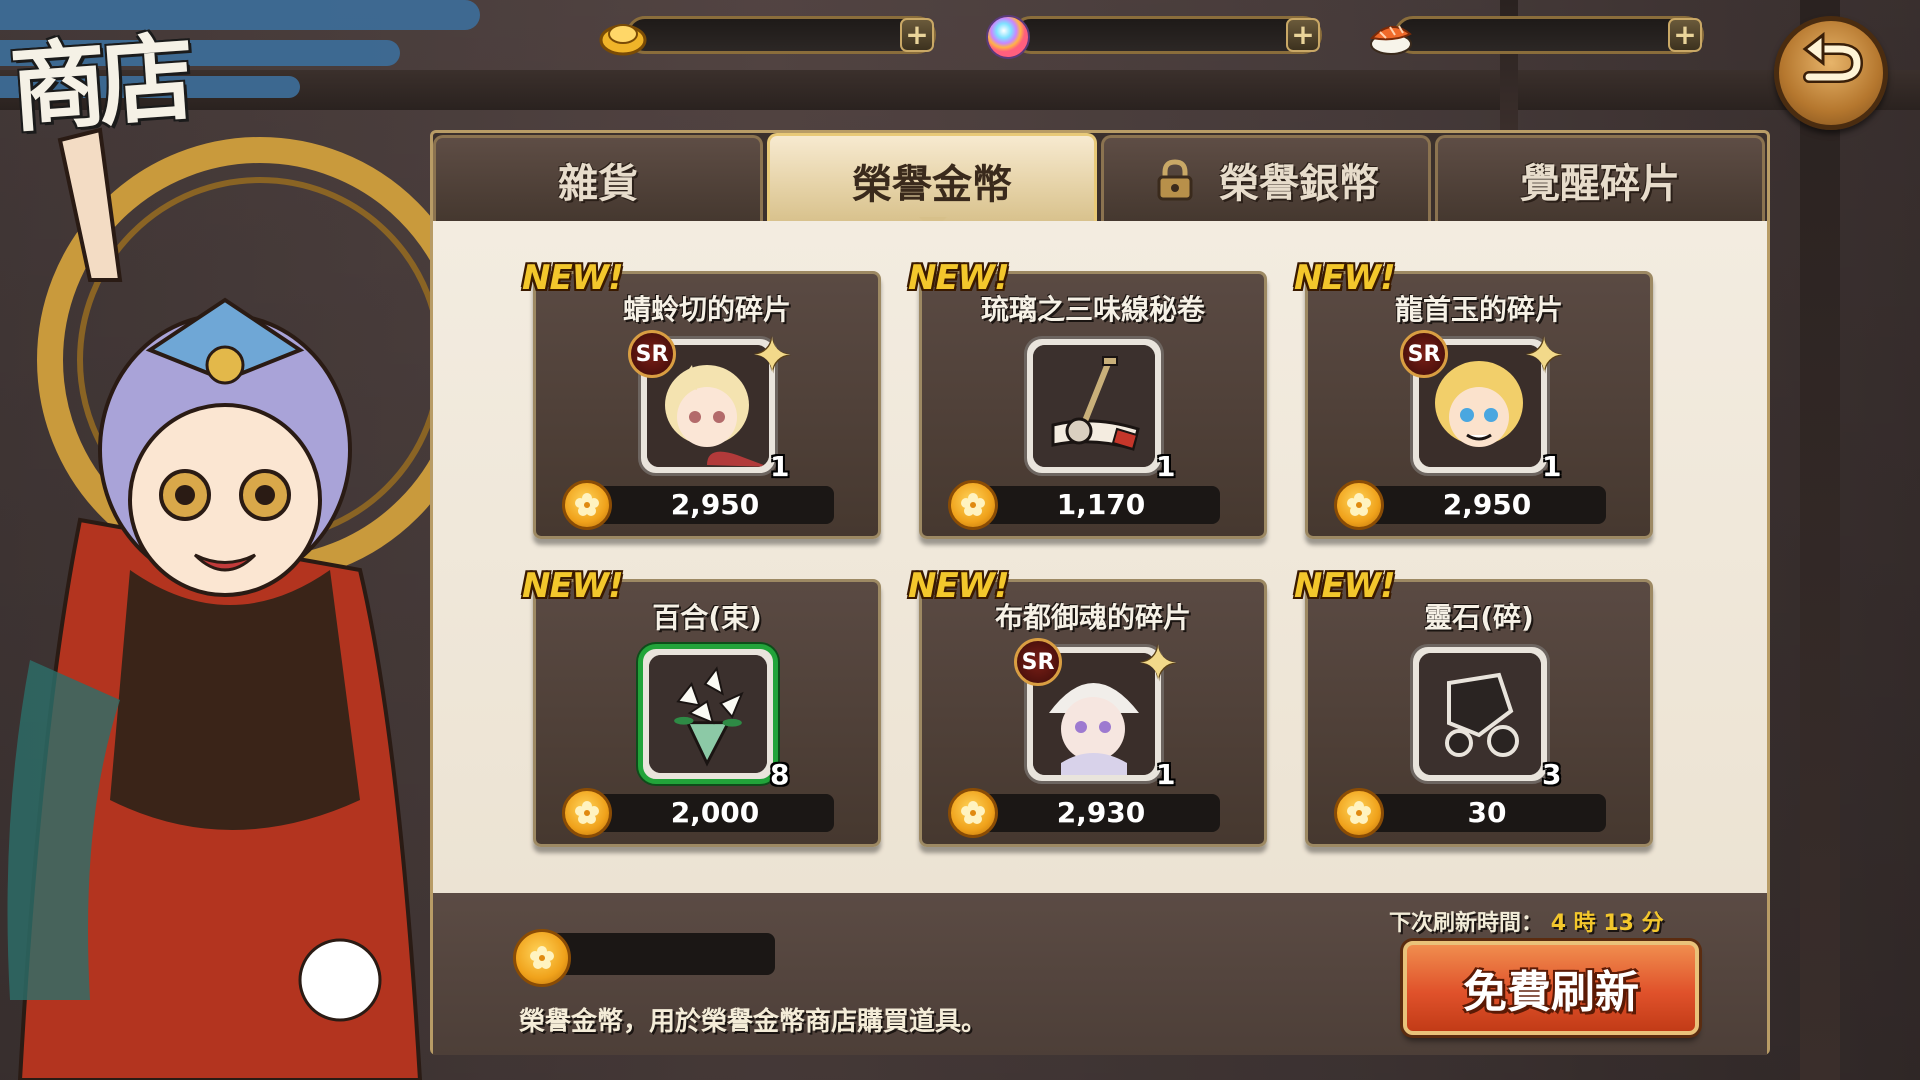  I want to click on timer-minutes-unit: 分, so click(1652, 923).